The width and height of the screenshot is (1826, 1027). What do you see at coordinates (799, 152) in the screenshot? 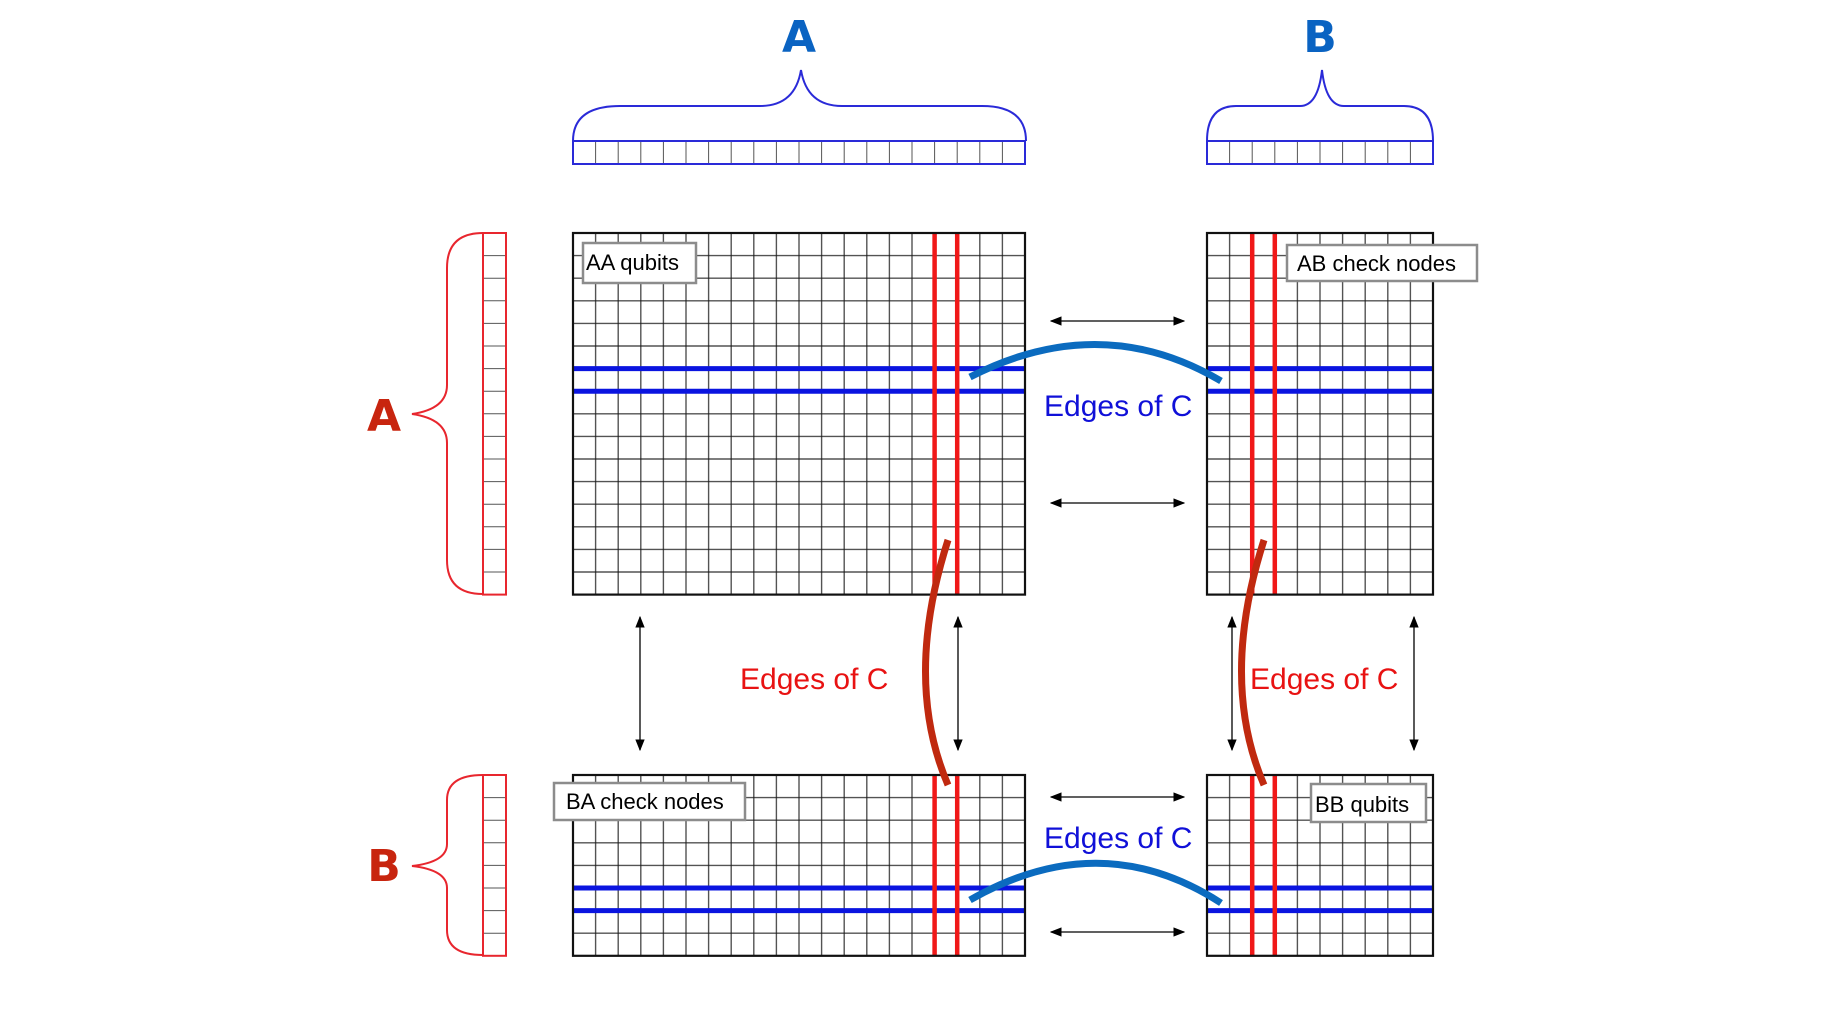
I see `column-strip-a` at bounding box center [799, 152].